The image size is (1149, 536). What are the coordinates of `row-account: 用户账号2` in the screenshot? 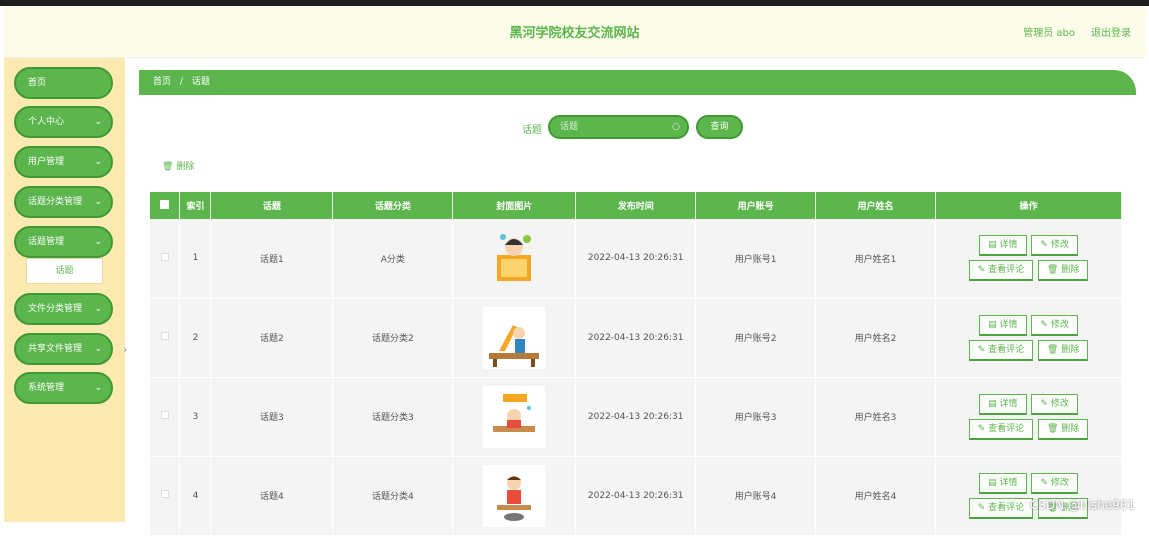 It's located at (756, 338).